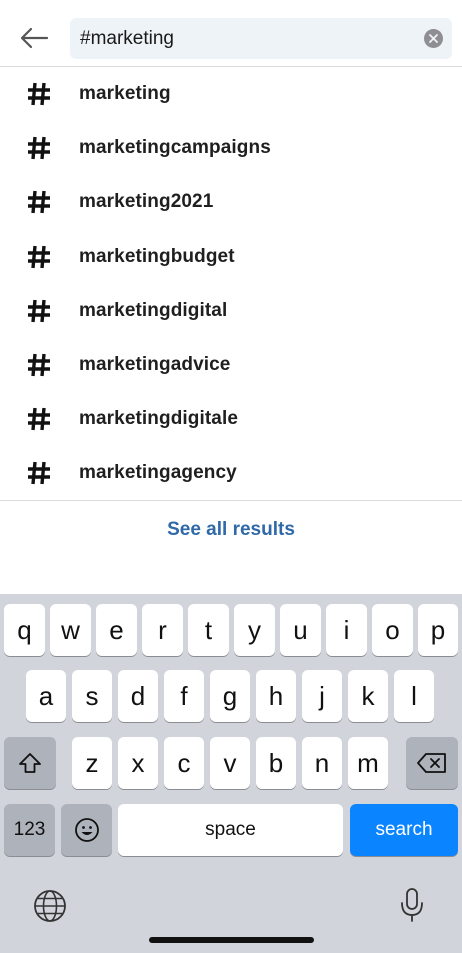 This screenshot has height=953, width=462. I want to click on shift-key, so click(30, 763).